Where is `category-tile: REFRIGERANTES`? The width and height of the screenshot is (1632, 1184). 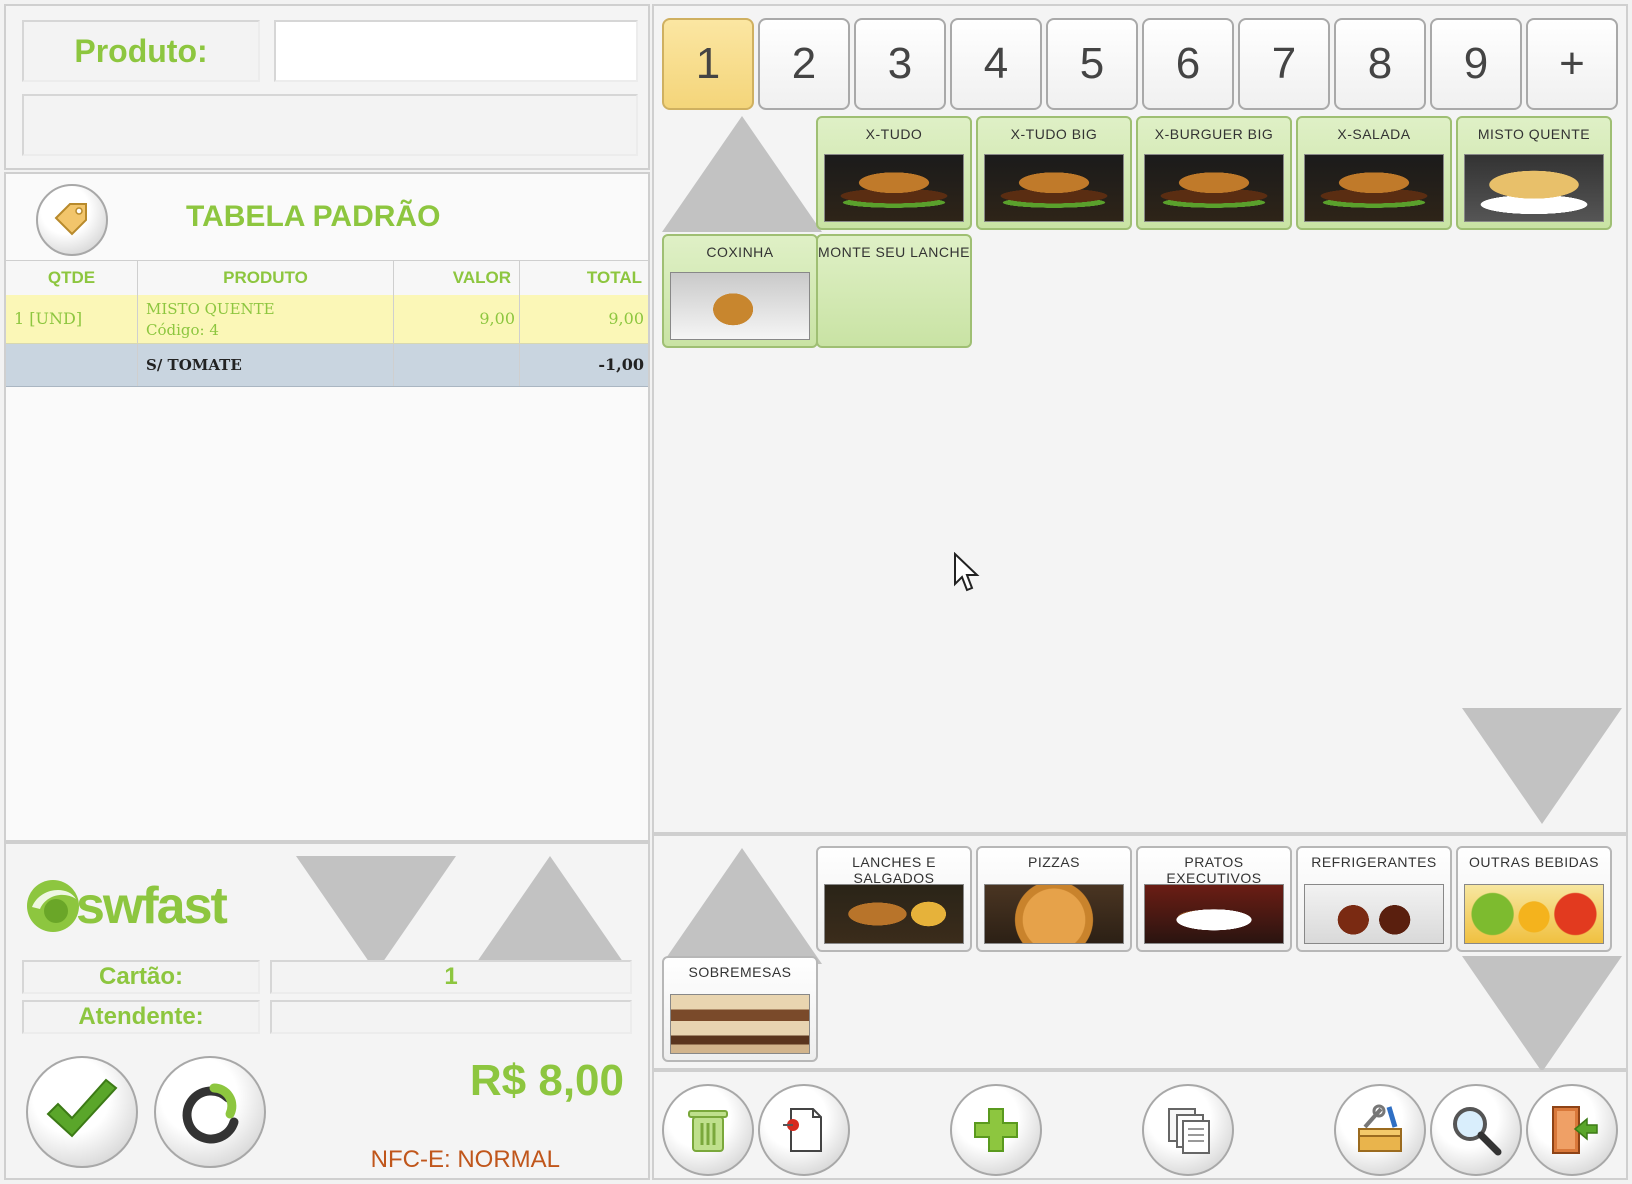 category-tile: REFRIGERANTES is located at coordinates (1374, 899).